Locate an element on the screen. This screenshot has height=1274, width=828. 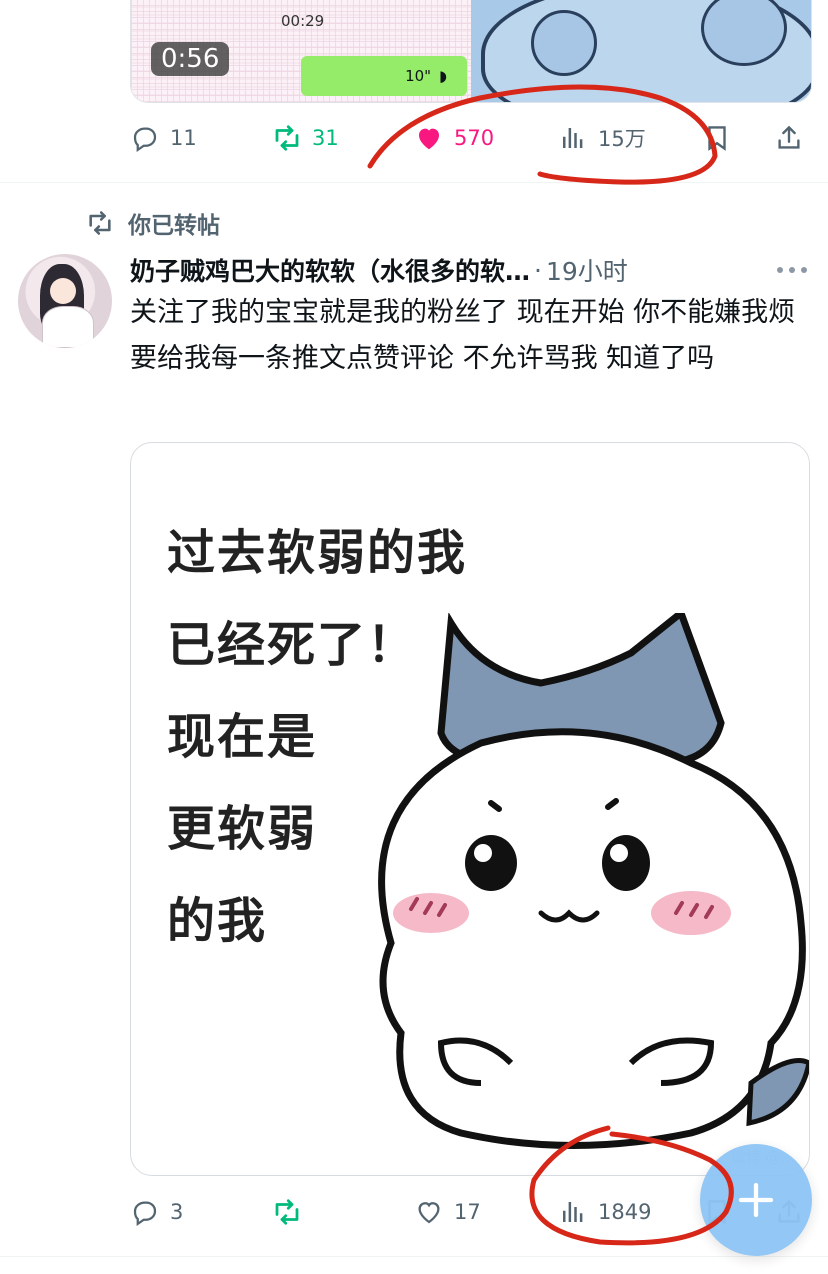
share-upload-icon is located at coordinates (789, 137).